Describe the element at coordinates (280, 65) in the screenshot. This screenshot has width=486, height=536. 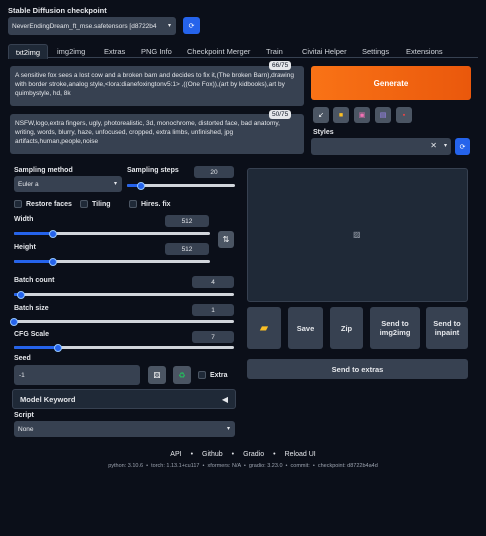
I see `prompt-token-counter: 66/75` at that location.